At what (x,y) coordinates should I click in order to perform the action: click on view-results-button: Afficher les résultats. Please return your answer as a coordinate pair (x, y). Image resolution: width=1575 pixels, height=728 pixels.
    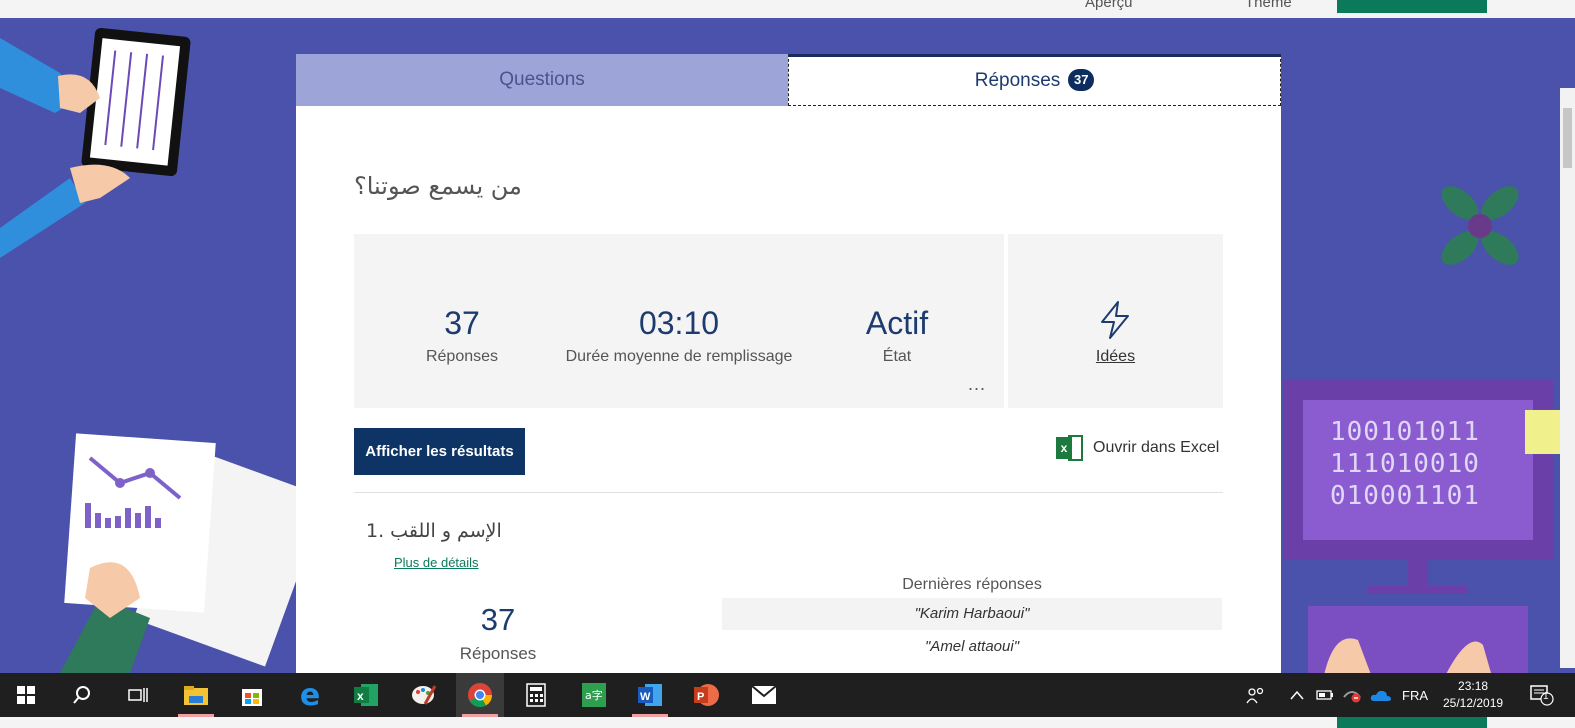
    Looking at the image, I should click on (439, 451).